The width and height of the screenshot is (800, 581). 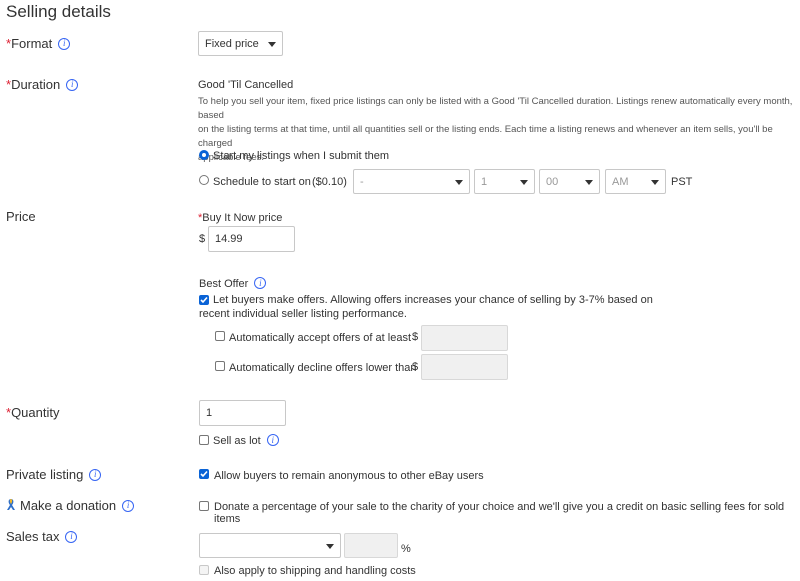 What do you see at coordinates (204, 440) in the screenshot?
I see `sell-as-lot-checkbox` at bounding box center [204, 440].